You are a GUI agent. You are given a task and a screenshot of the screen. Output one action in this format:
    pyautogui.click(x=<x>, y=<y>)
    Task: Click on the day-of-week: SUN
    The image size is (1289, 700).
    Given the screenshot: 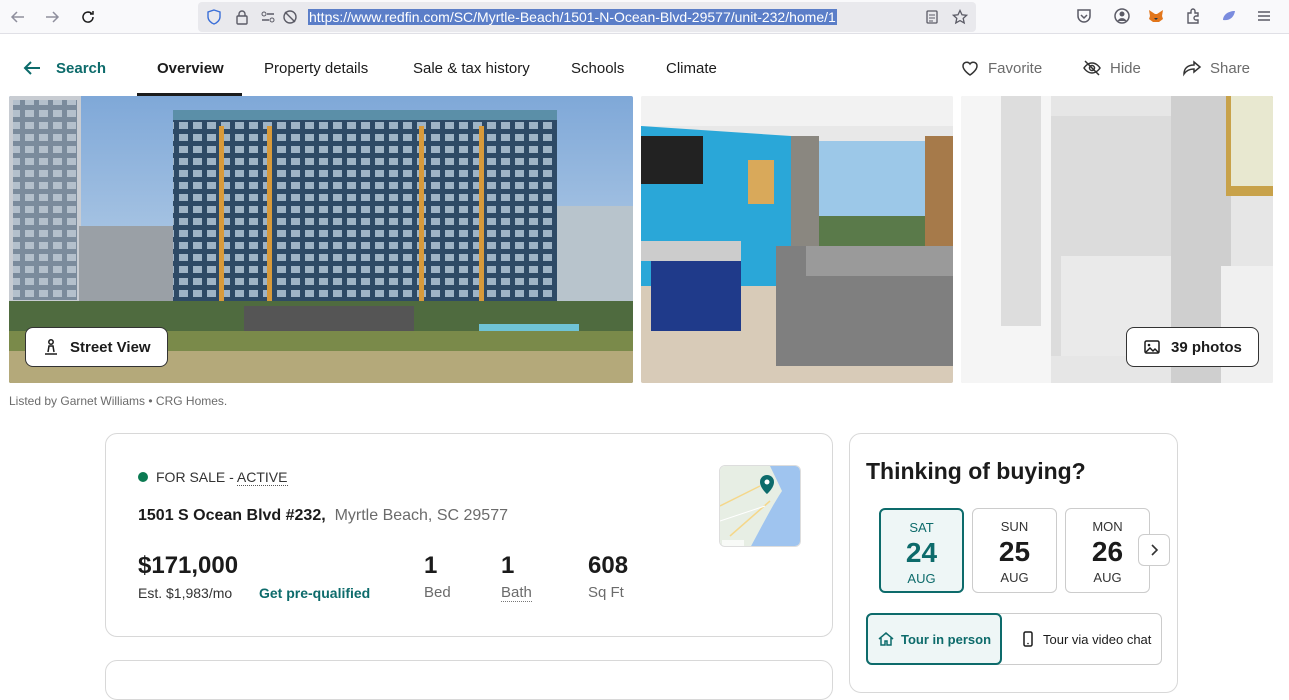 What is the action you would take?
    pyautogui.click(x=1014, y=526)
    